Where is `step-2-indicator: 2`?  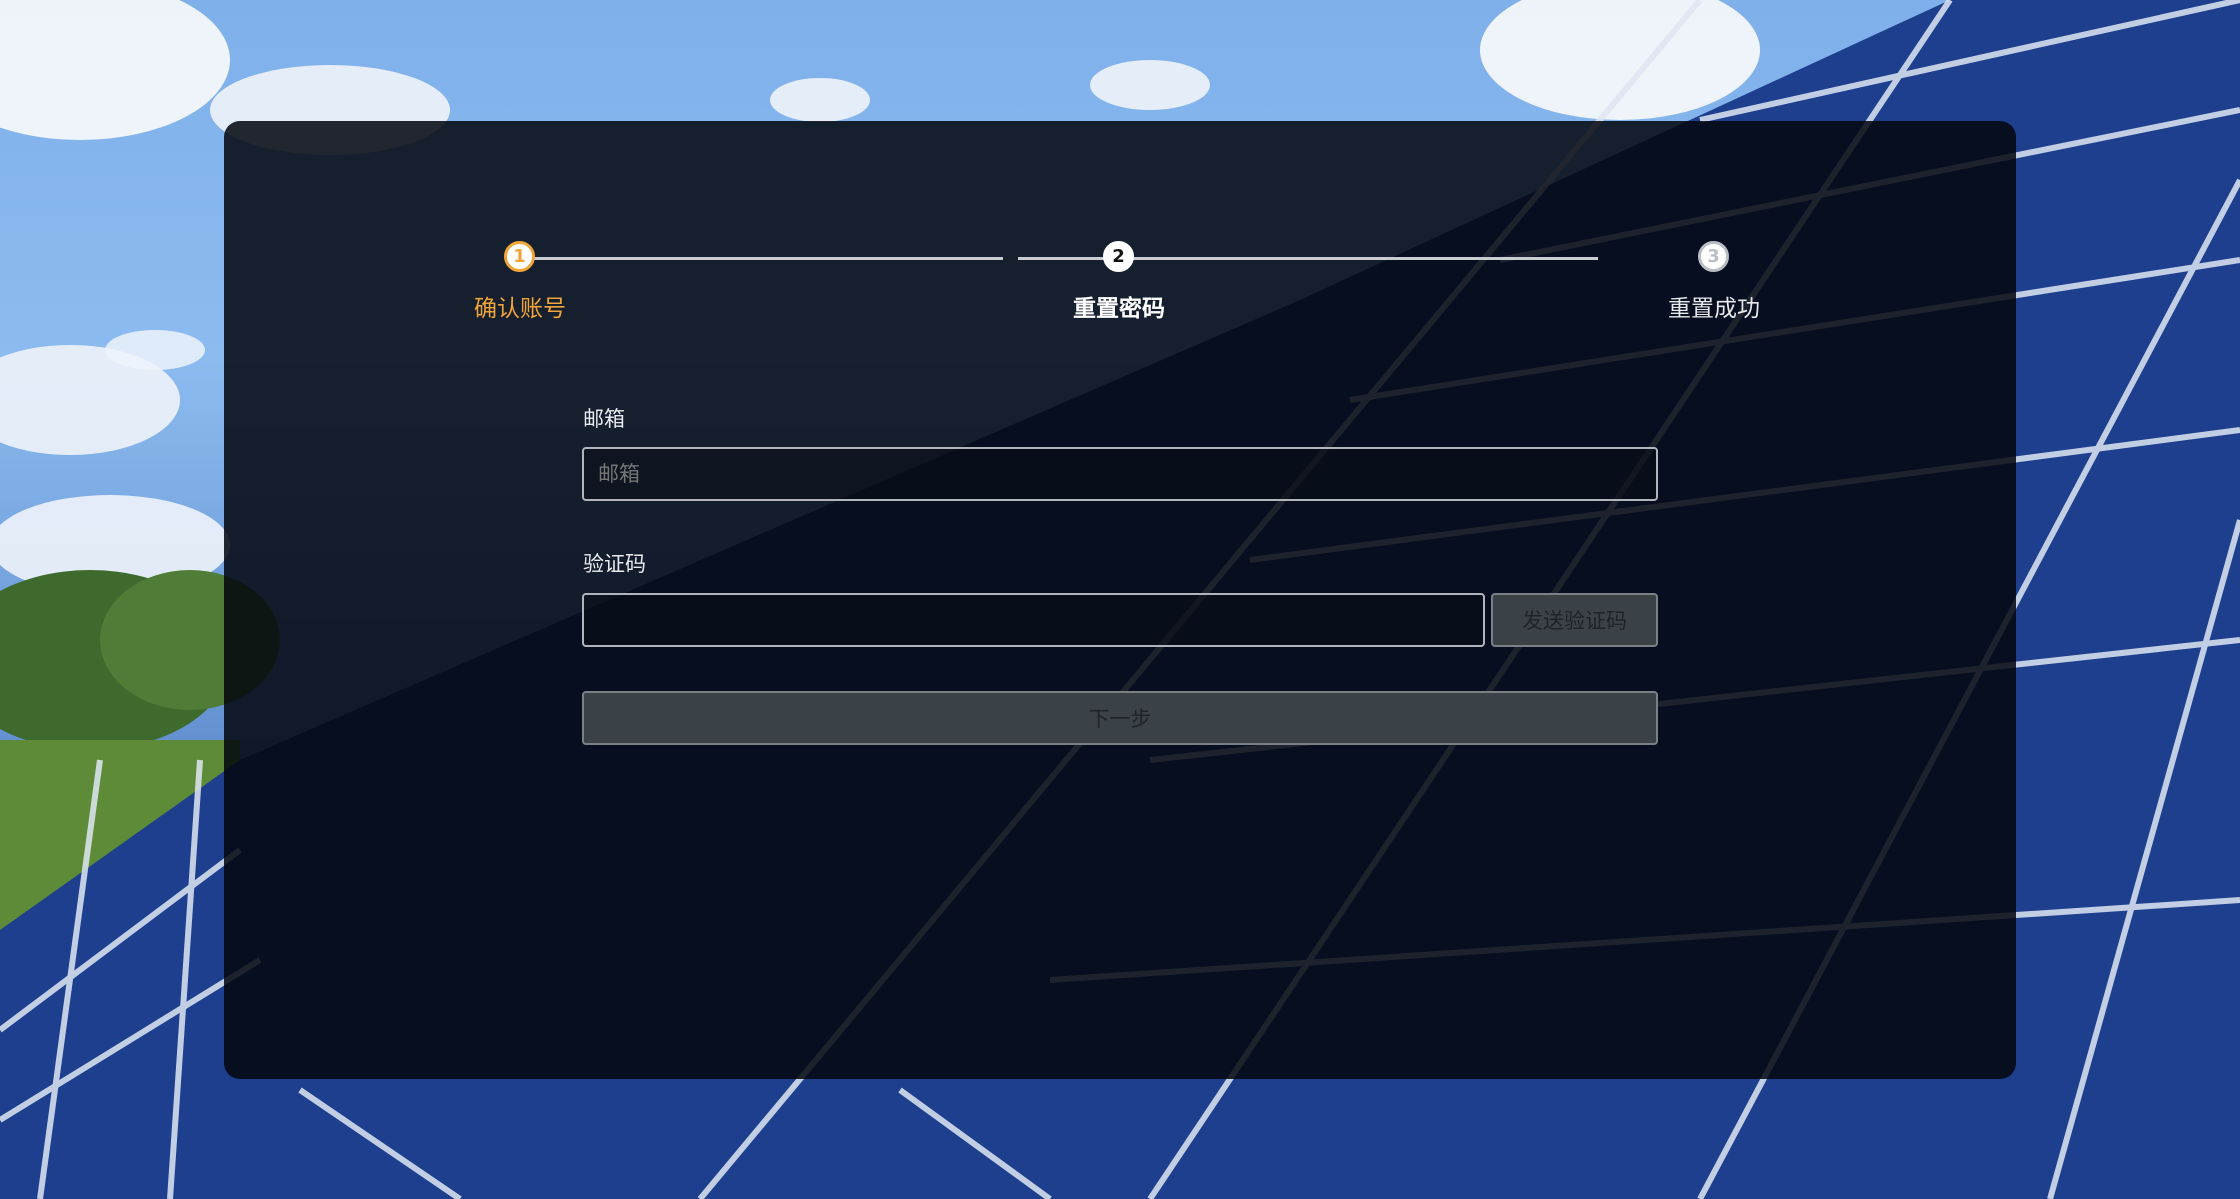 step-2-indicator: 2 is located at coordinates (1118, 256).